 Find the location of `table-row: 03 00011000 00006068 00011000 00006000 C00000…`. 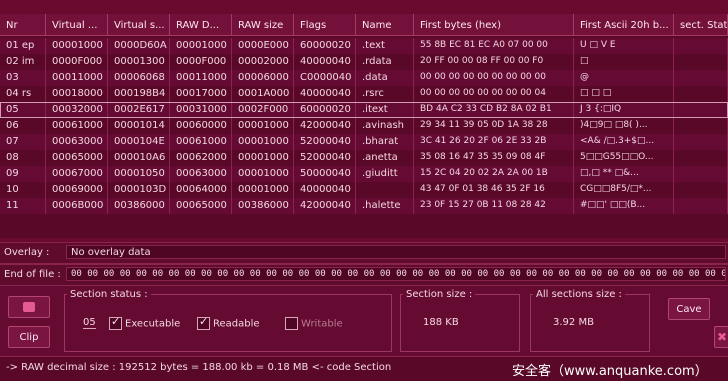

table-row: 03 00011000 00006068 00011000 00006000 C00000… is located at coordinates (364, 78).